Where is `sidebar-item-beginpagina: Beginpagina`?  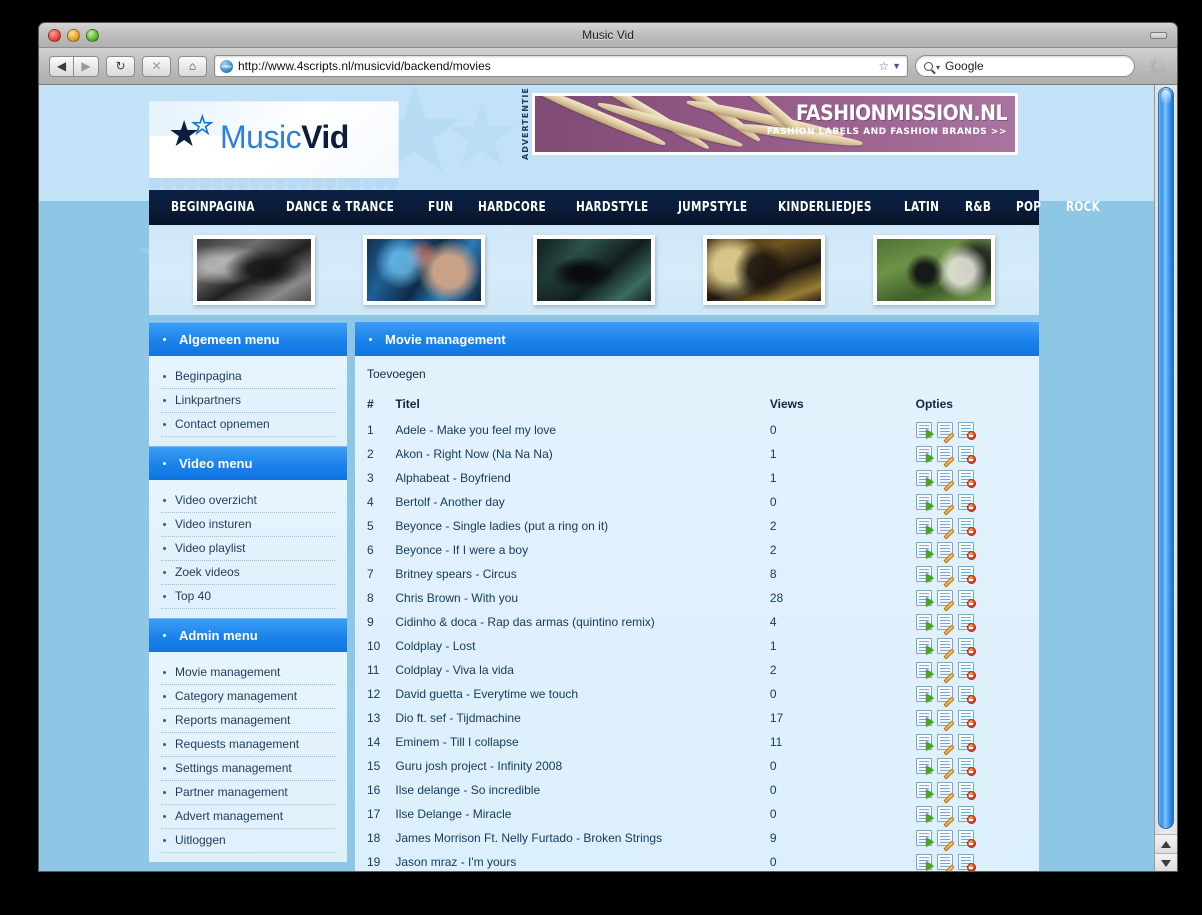
sidebar-item-beginpagina: Beginpagina is located at coordinates (248, 377).